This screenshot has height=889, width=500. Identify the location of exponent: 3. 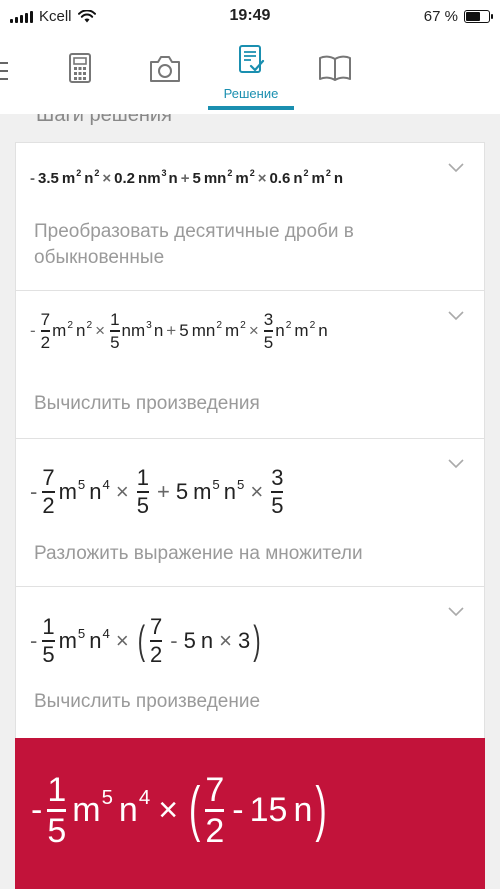
(164, 173).